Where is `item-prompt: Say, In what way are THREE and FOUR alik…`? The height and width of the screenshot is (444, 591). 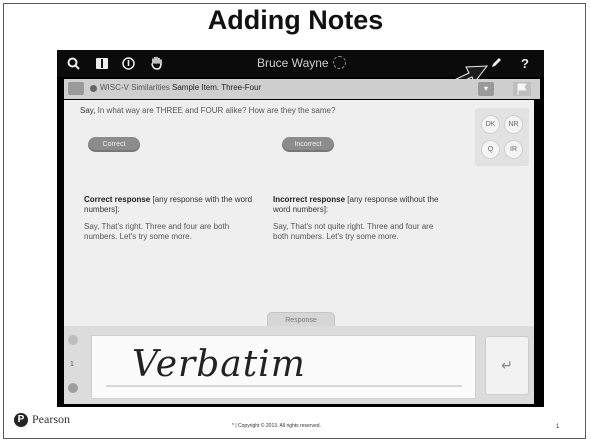 item-prompt: Say, In what way are THREE and FOUR alik… is located at coordinates (207, 110).